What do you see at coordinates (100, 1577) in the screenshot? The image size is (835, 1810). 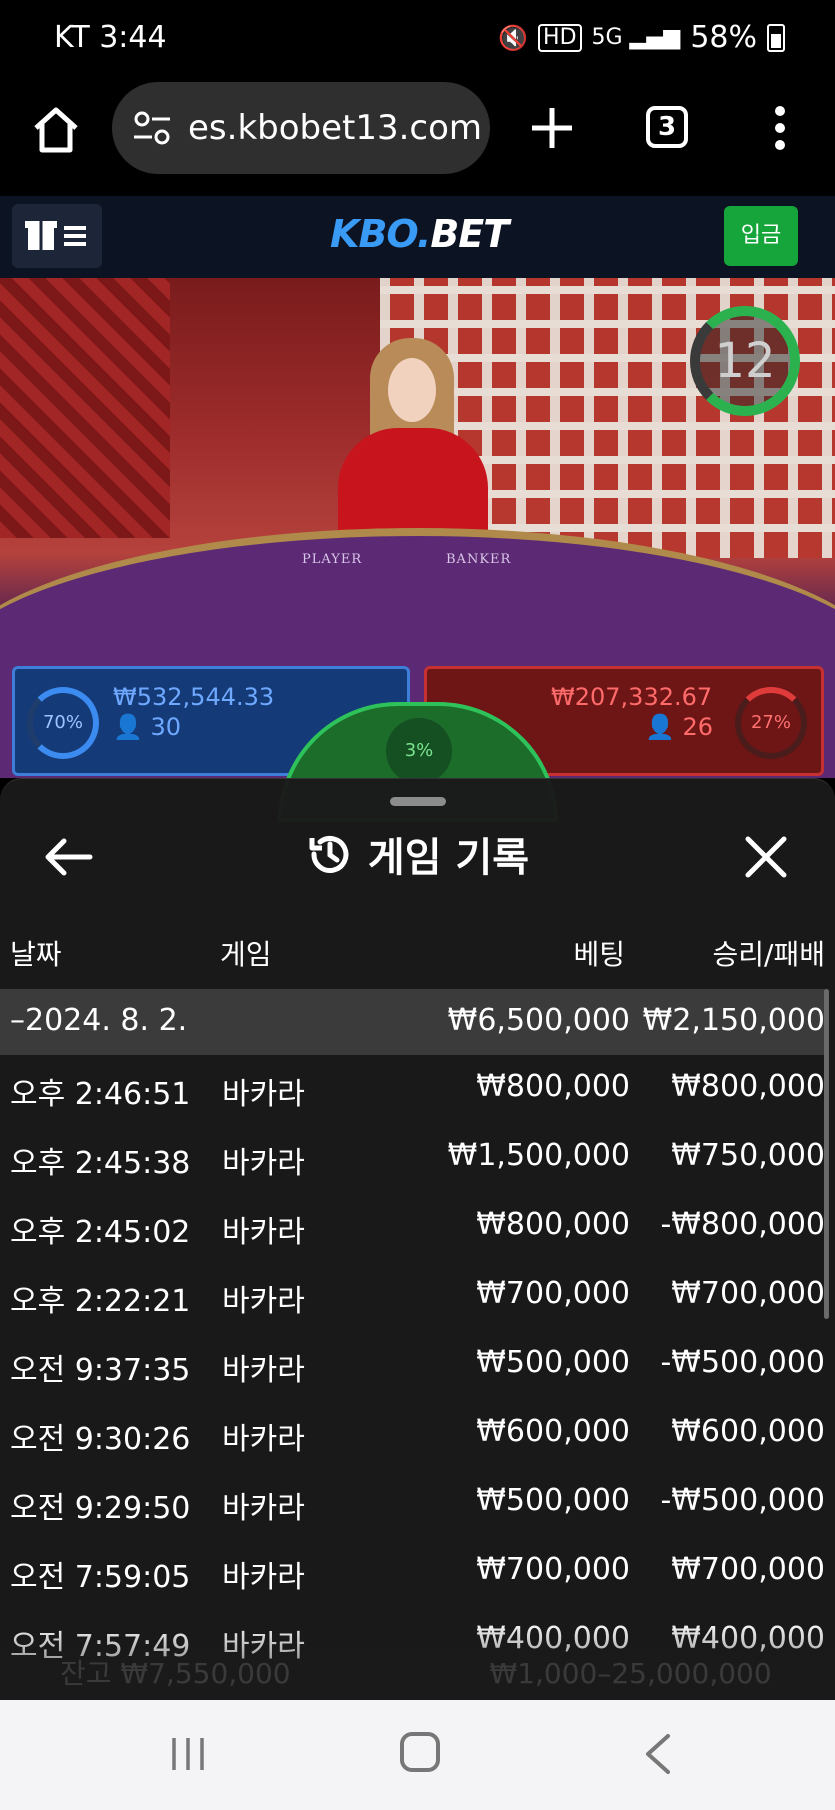 I see `row-time: 오전 7:59:05` at bounding box center [100, 1577].